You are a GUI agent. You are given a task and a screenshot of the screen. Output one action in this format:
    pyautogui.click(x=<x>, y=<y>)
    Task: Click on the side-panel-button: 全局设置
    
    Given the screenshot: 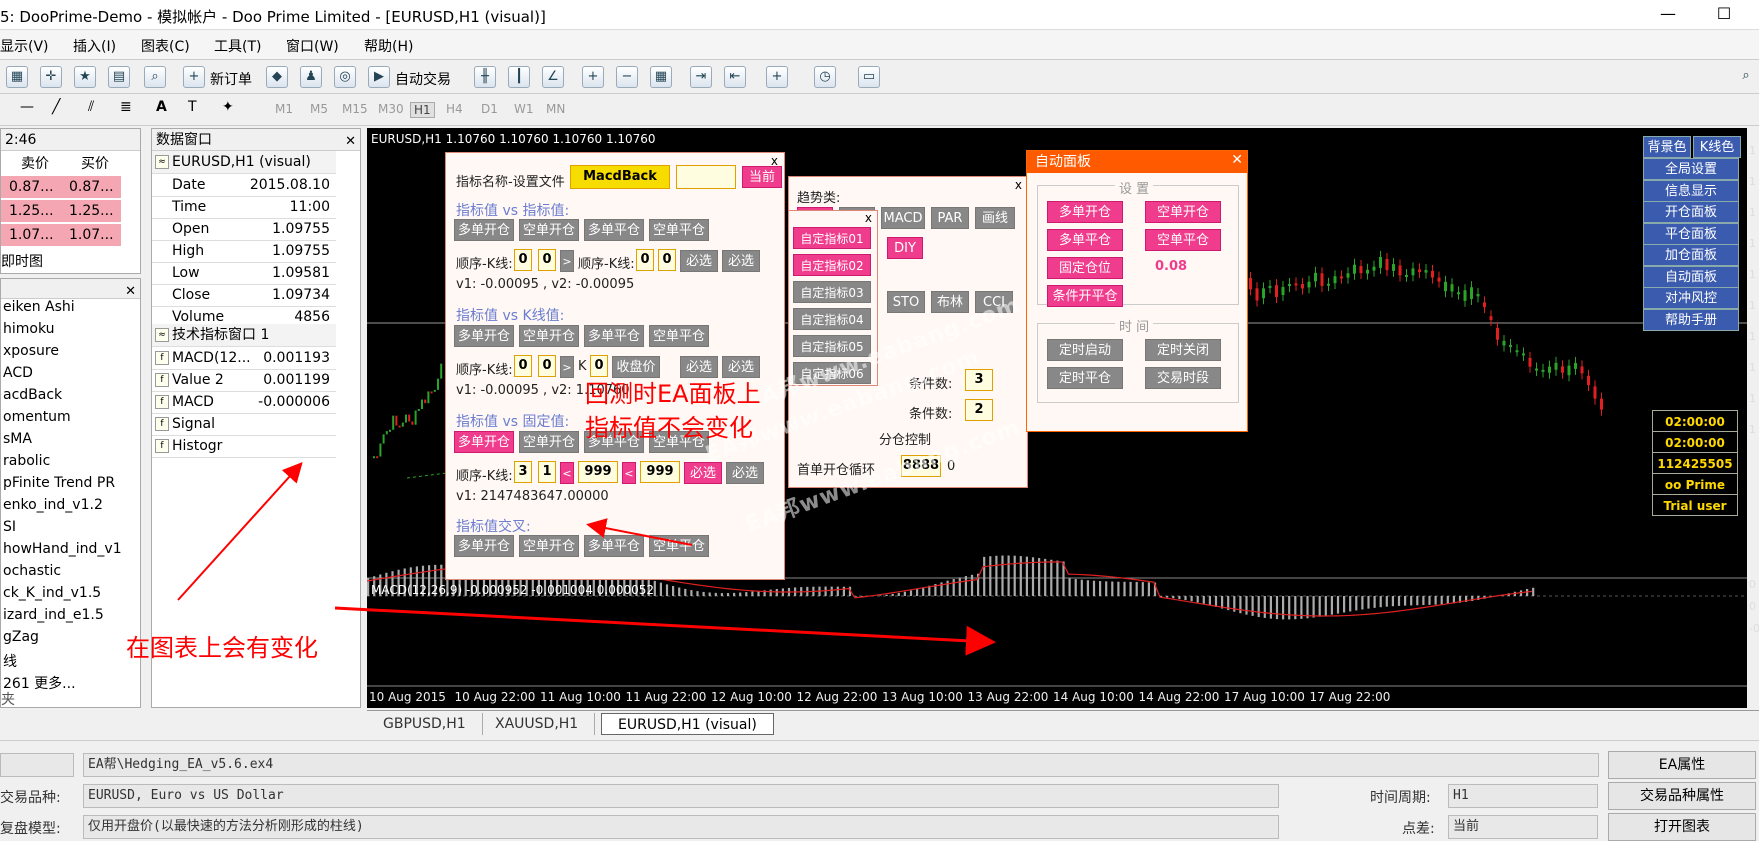 What is the action you would take?
    pyautogui.click(x=1691, y=169)
    